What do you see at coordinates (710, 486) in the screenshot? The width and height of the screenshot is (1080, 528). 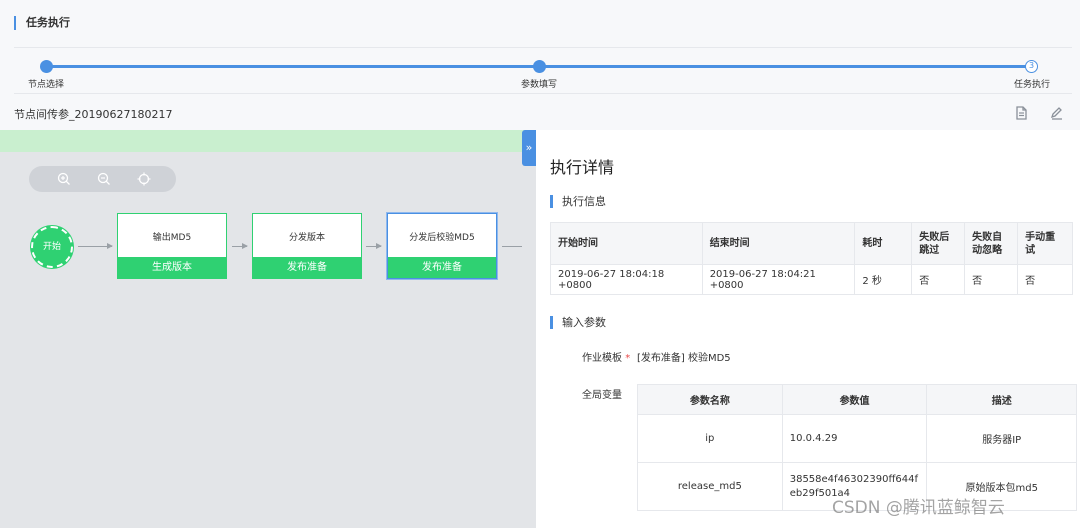 I see `table-cell: release_md5` at bounding box center [710, 486].